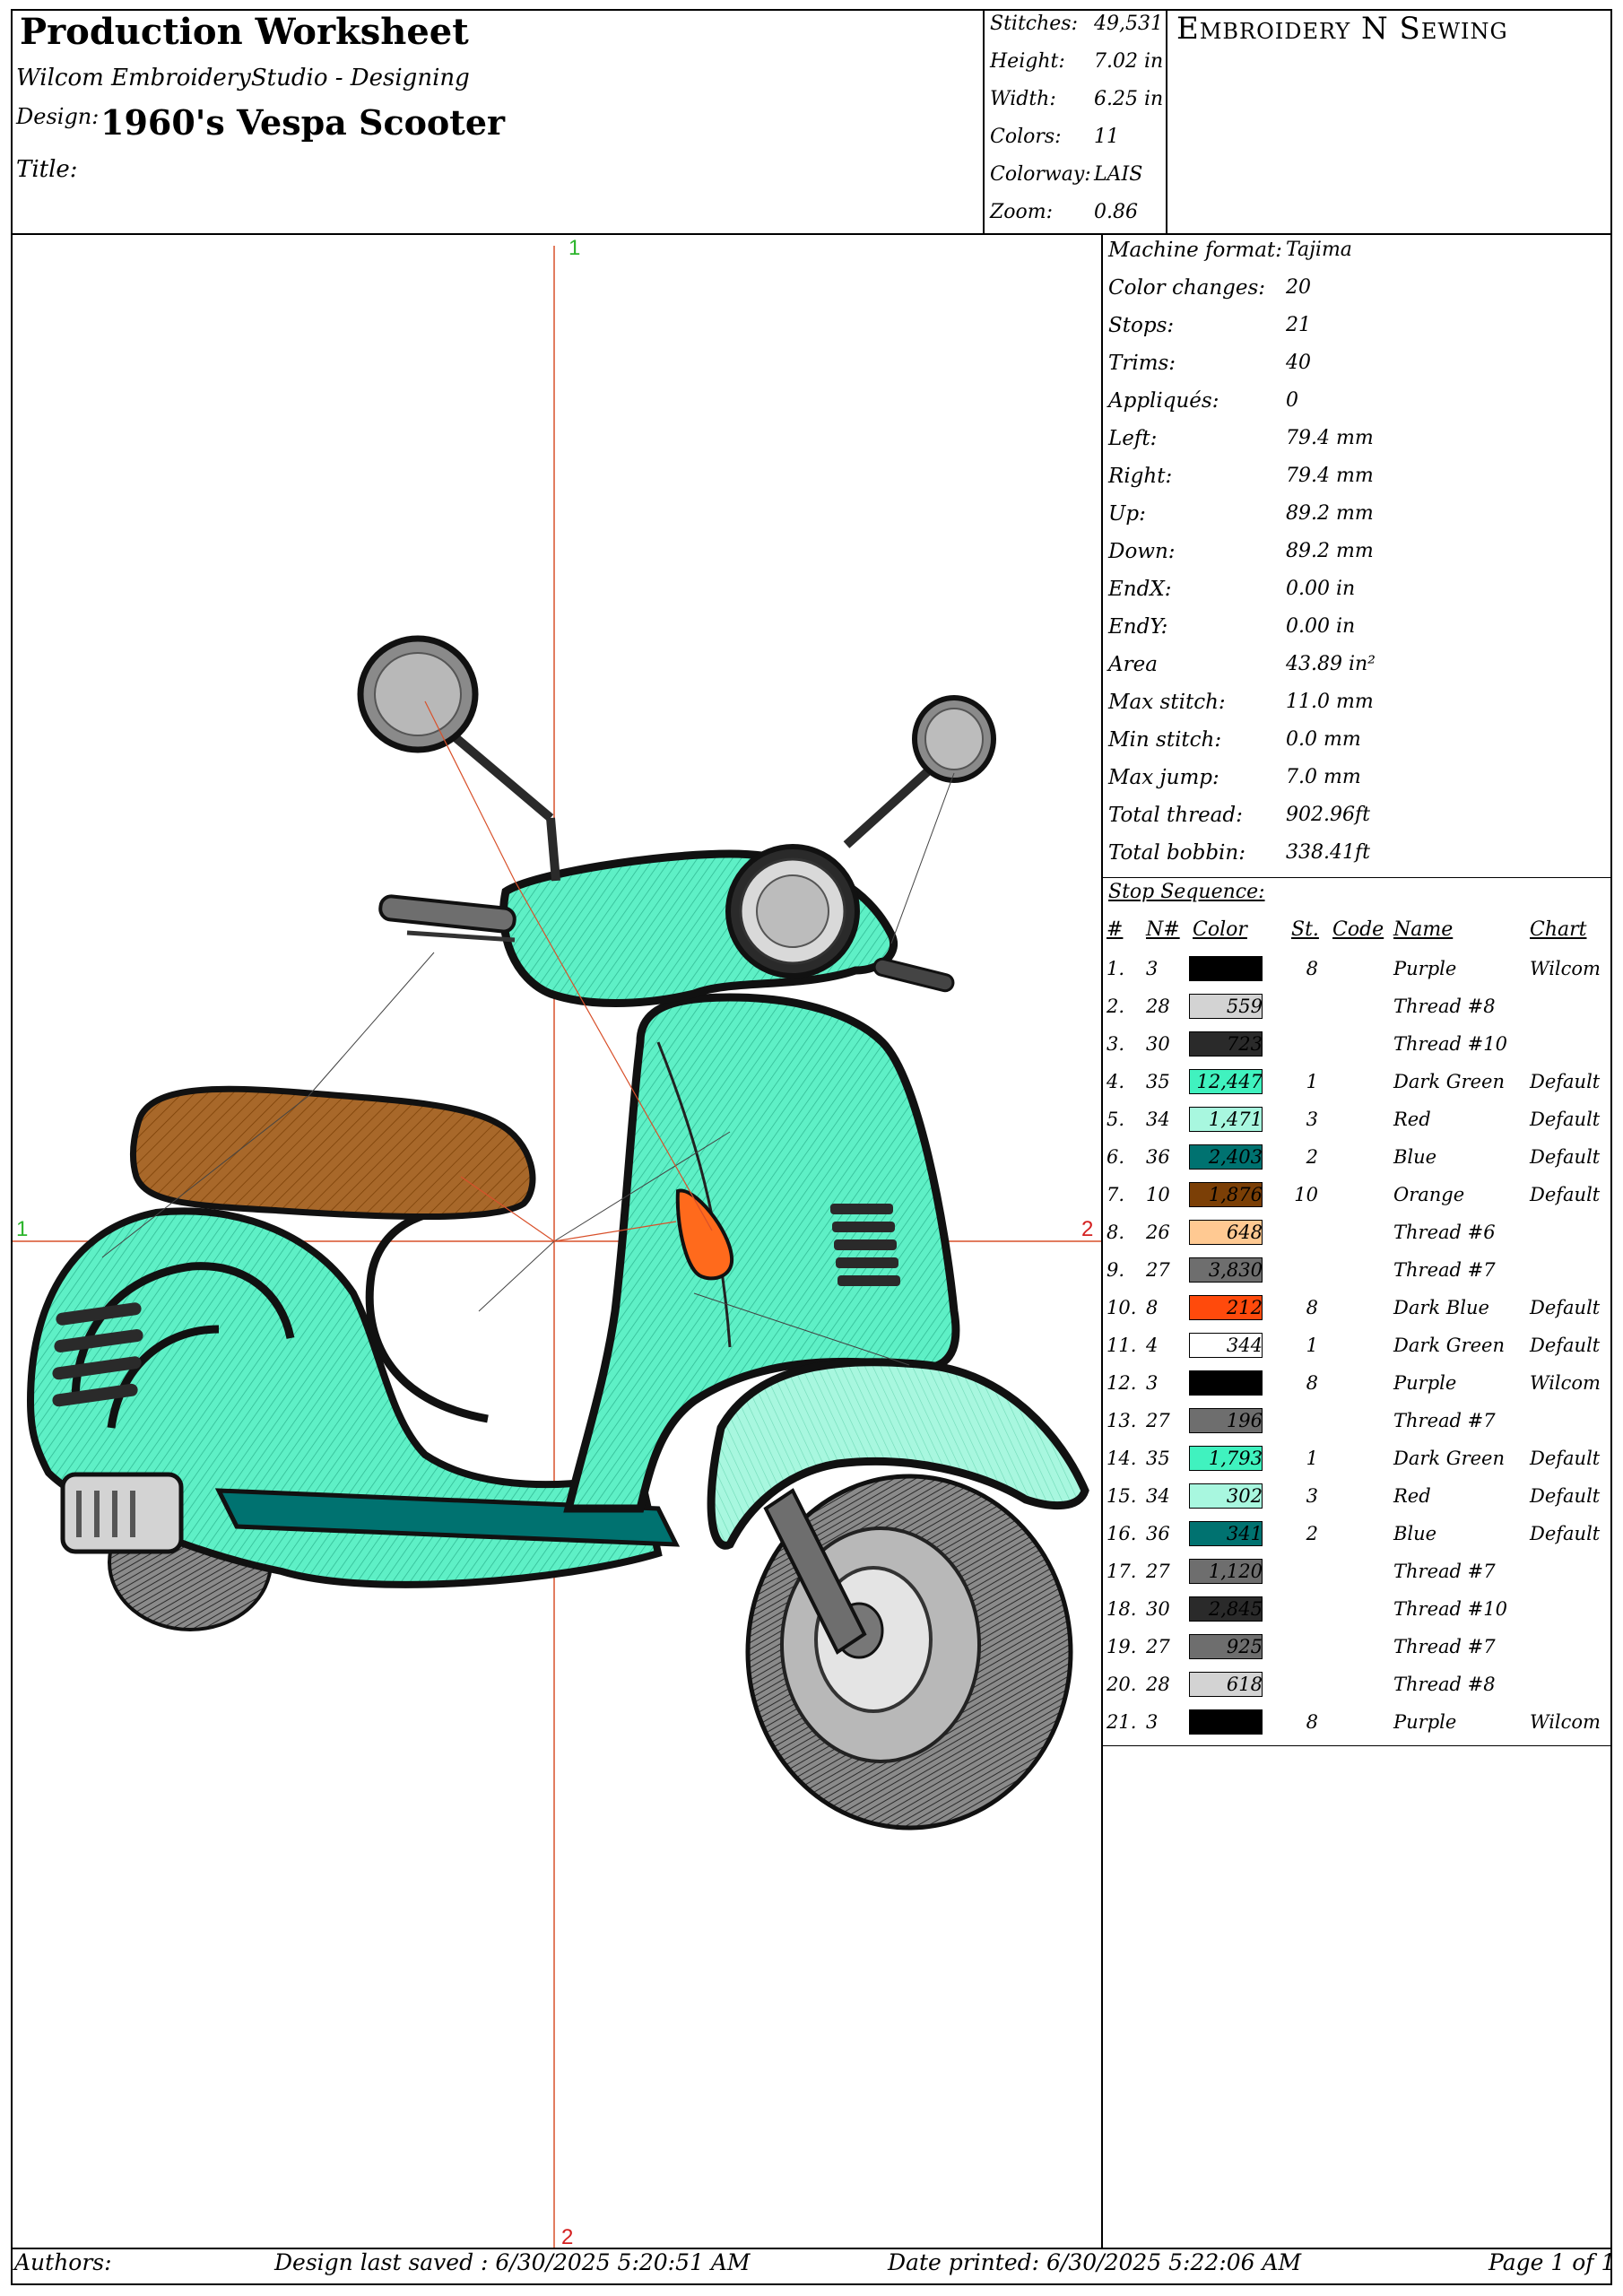 This screenshot has height=2296, width=1623. Describe the element at coordinates (574, 248) in the screenshot. I see `axis-label-top: 1` at that location.